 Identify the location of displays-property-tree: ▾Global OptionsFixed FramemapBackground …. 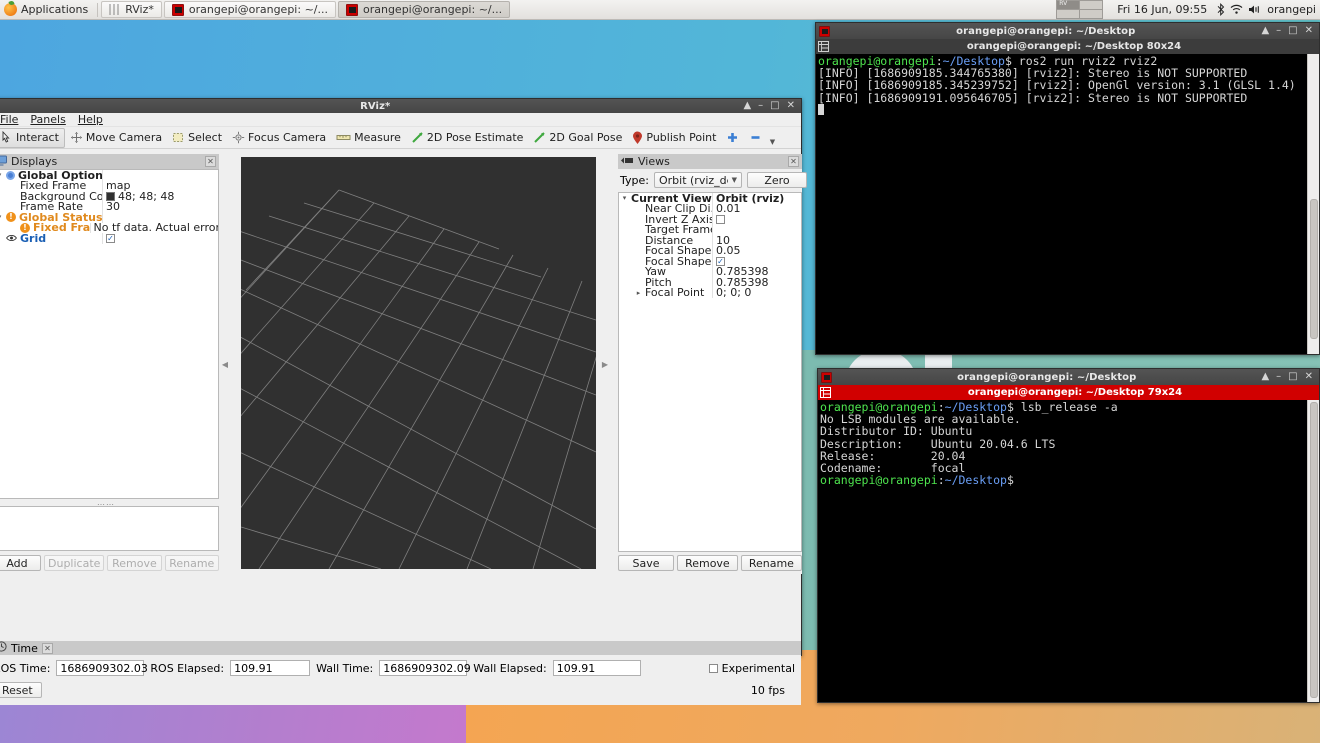
(109, 334).